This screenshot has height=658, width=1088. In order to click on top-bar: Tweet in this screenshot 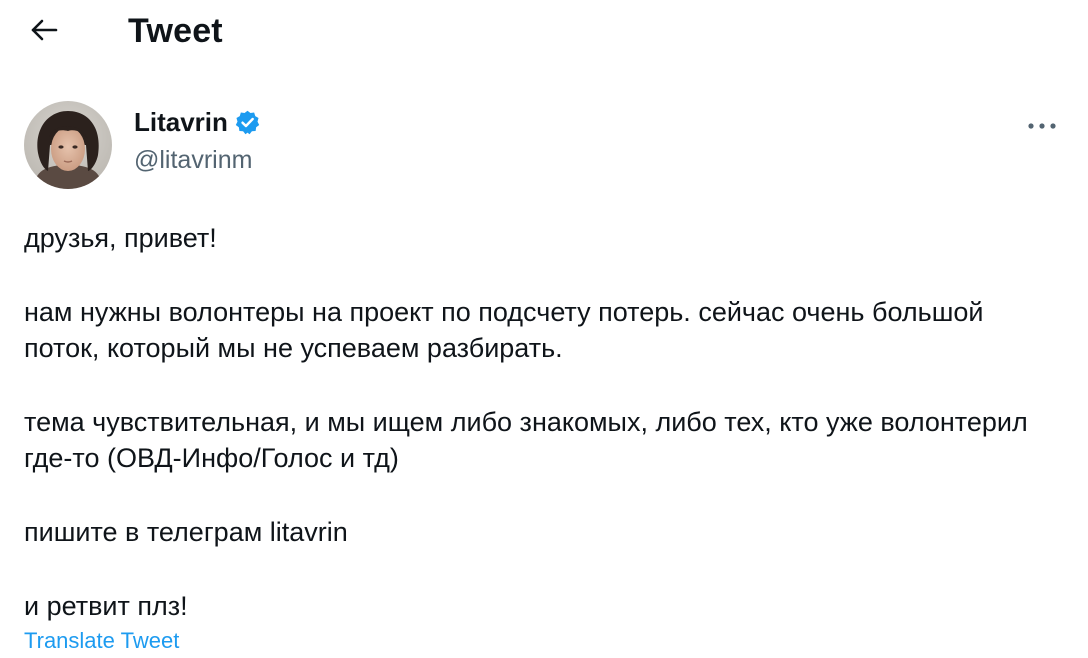, I will do `click(544, 33)`.